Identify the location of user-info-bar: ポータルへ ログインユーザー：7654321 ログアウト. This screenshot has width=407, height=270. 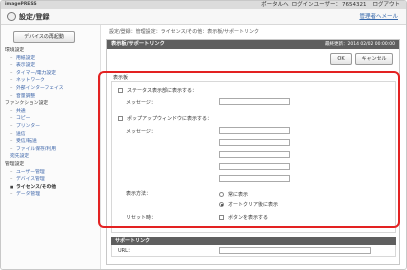
(327, 5).